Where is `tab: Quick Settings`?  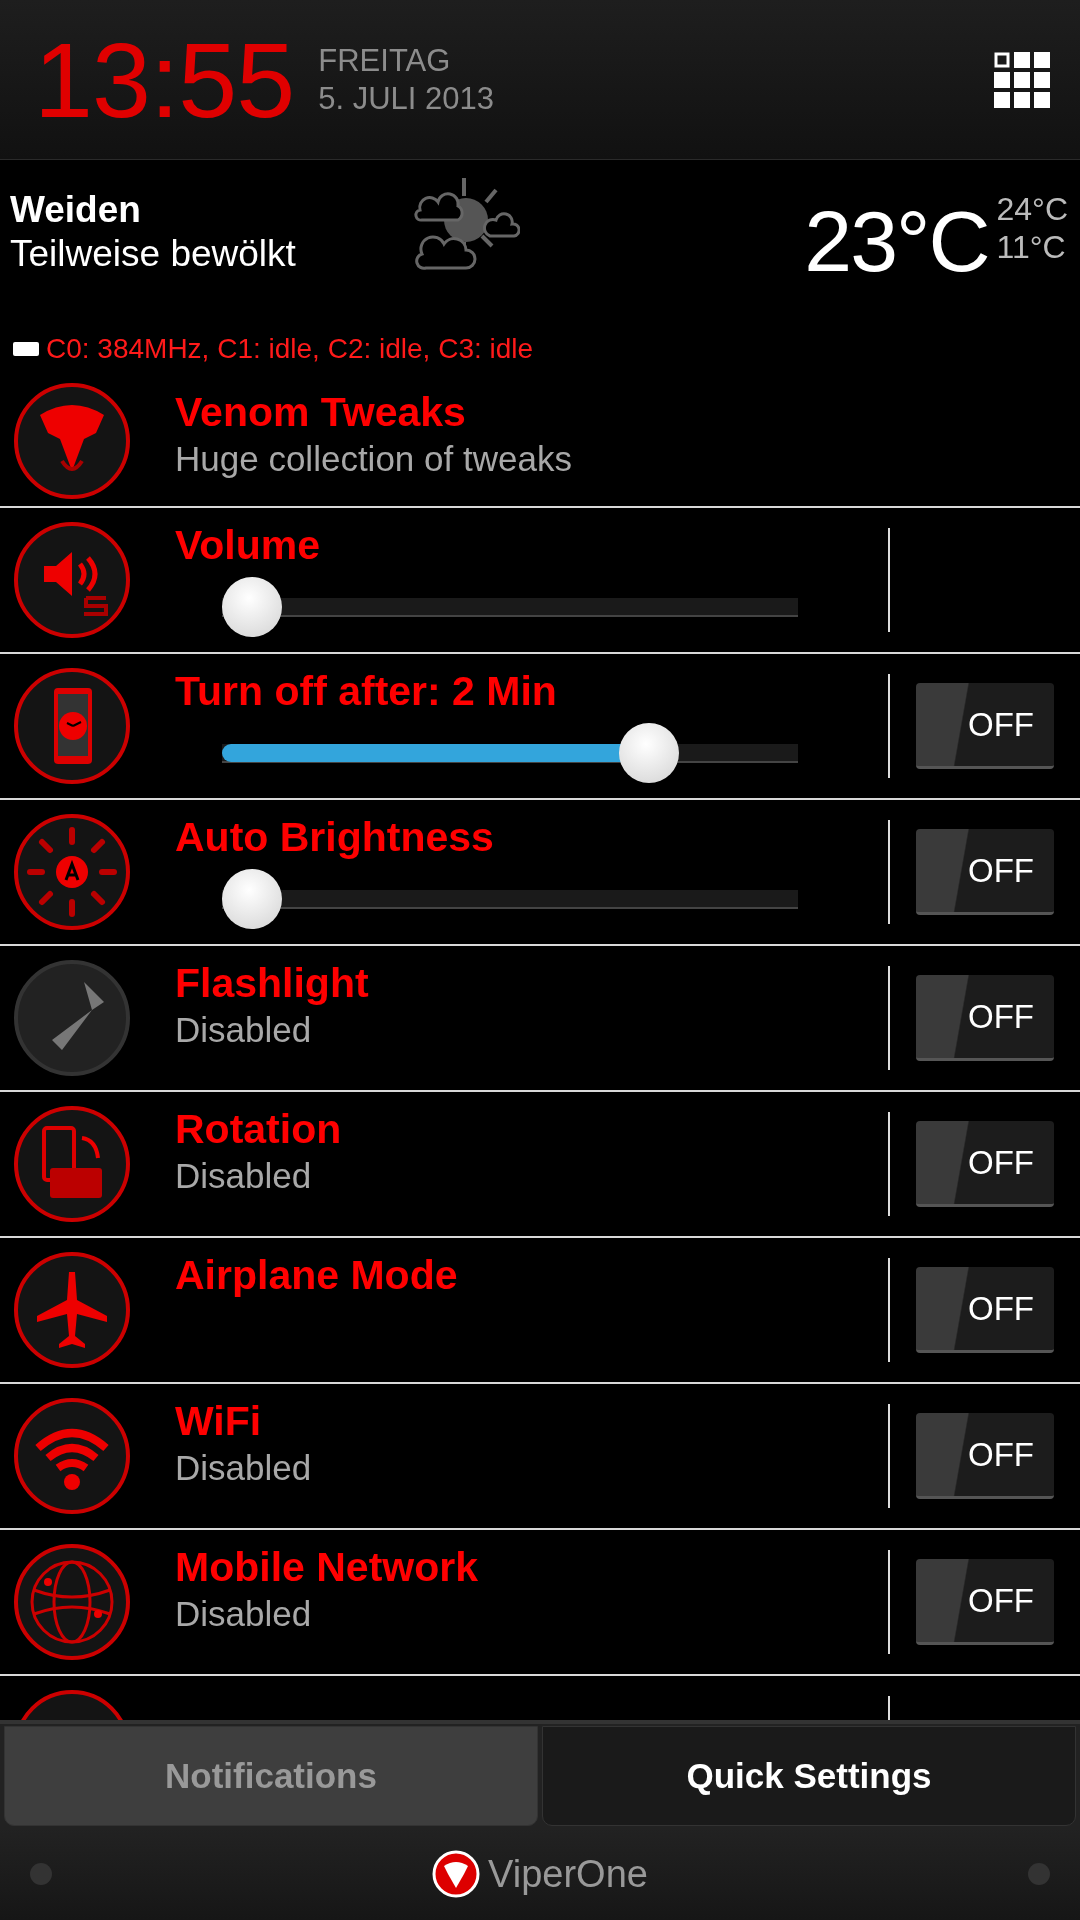
tab: Quick Settings is located at coordinates (809, 1776).